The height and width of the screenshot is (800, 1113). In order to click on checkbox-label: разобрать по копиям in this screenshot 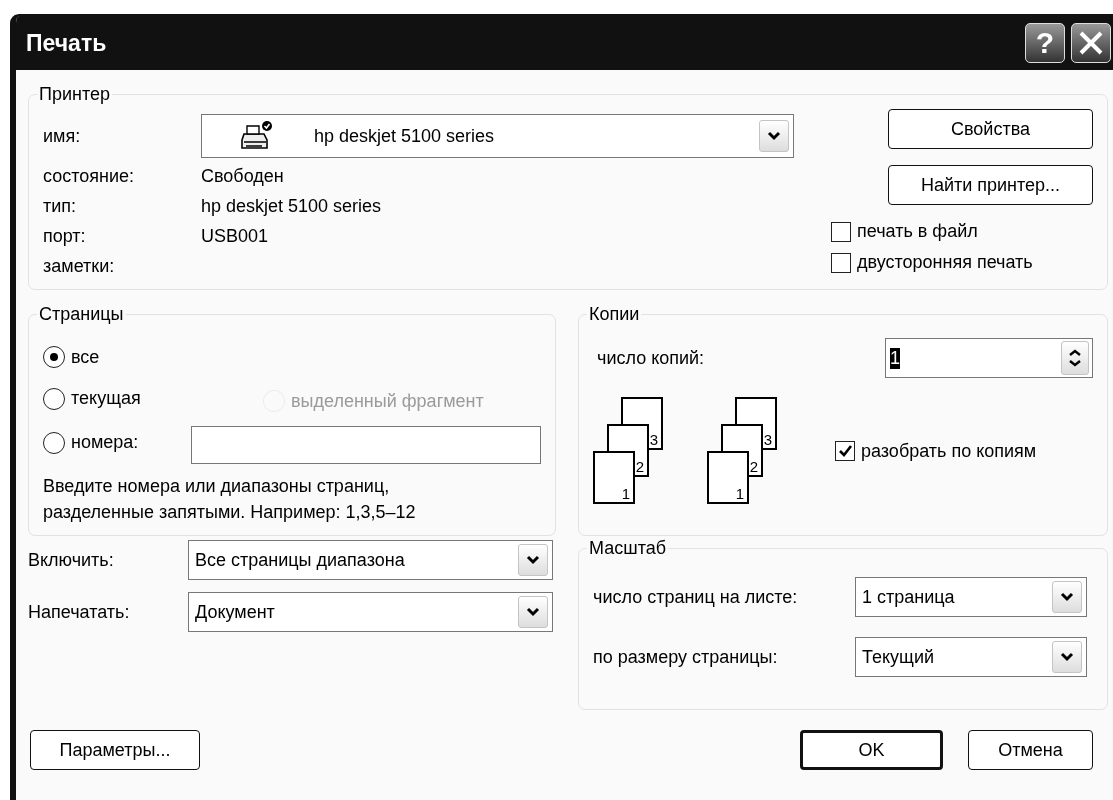, I will do `click(949, 451)`.